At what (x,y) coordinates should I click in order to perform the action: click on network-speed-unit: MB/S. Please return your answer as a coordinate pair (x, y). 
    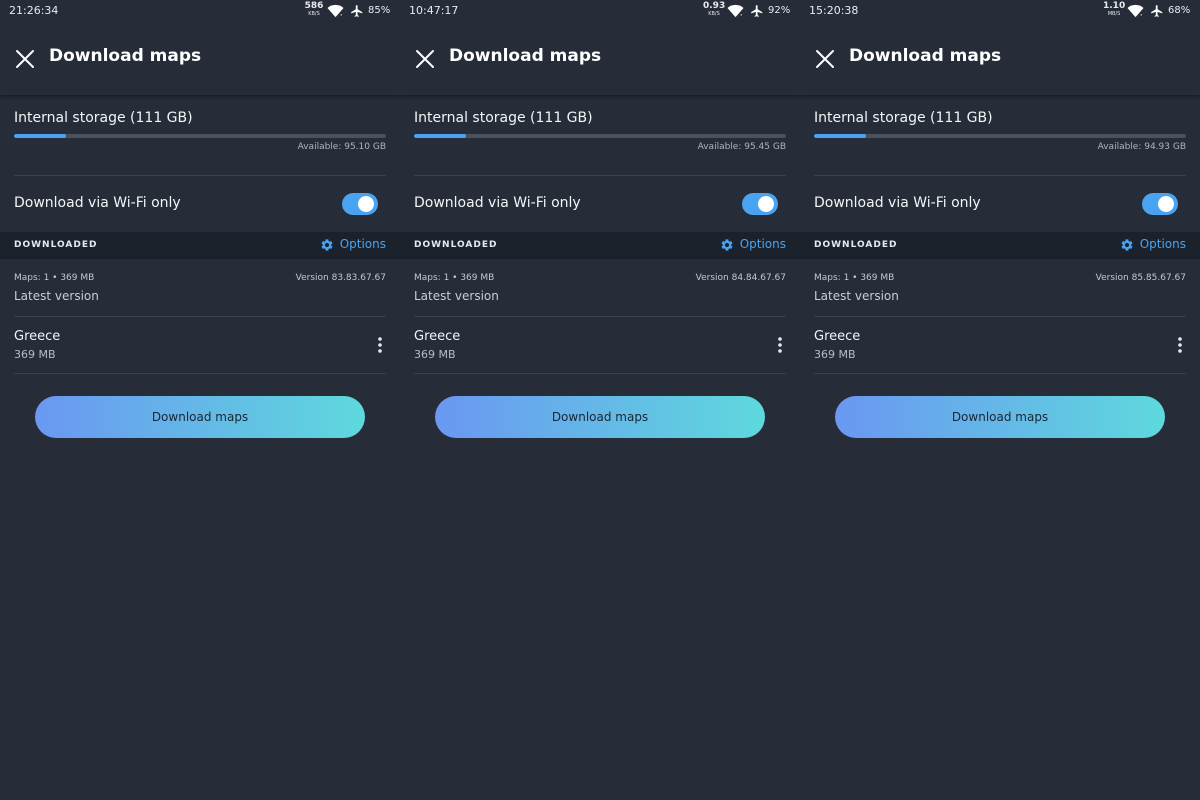
    Looking at the image, I should click on (1114, 14).